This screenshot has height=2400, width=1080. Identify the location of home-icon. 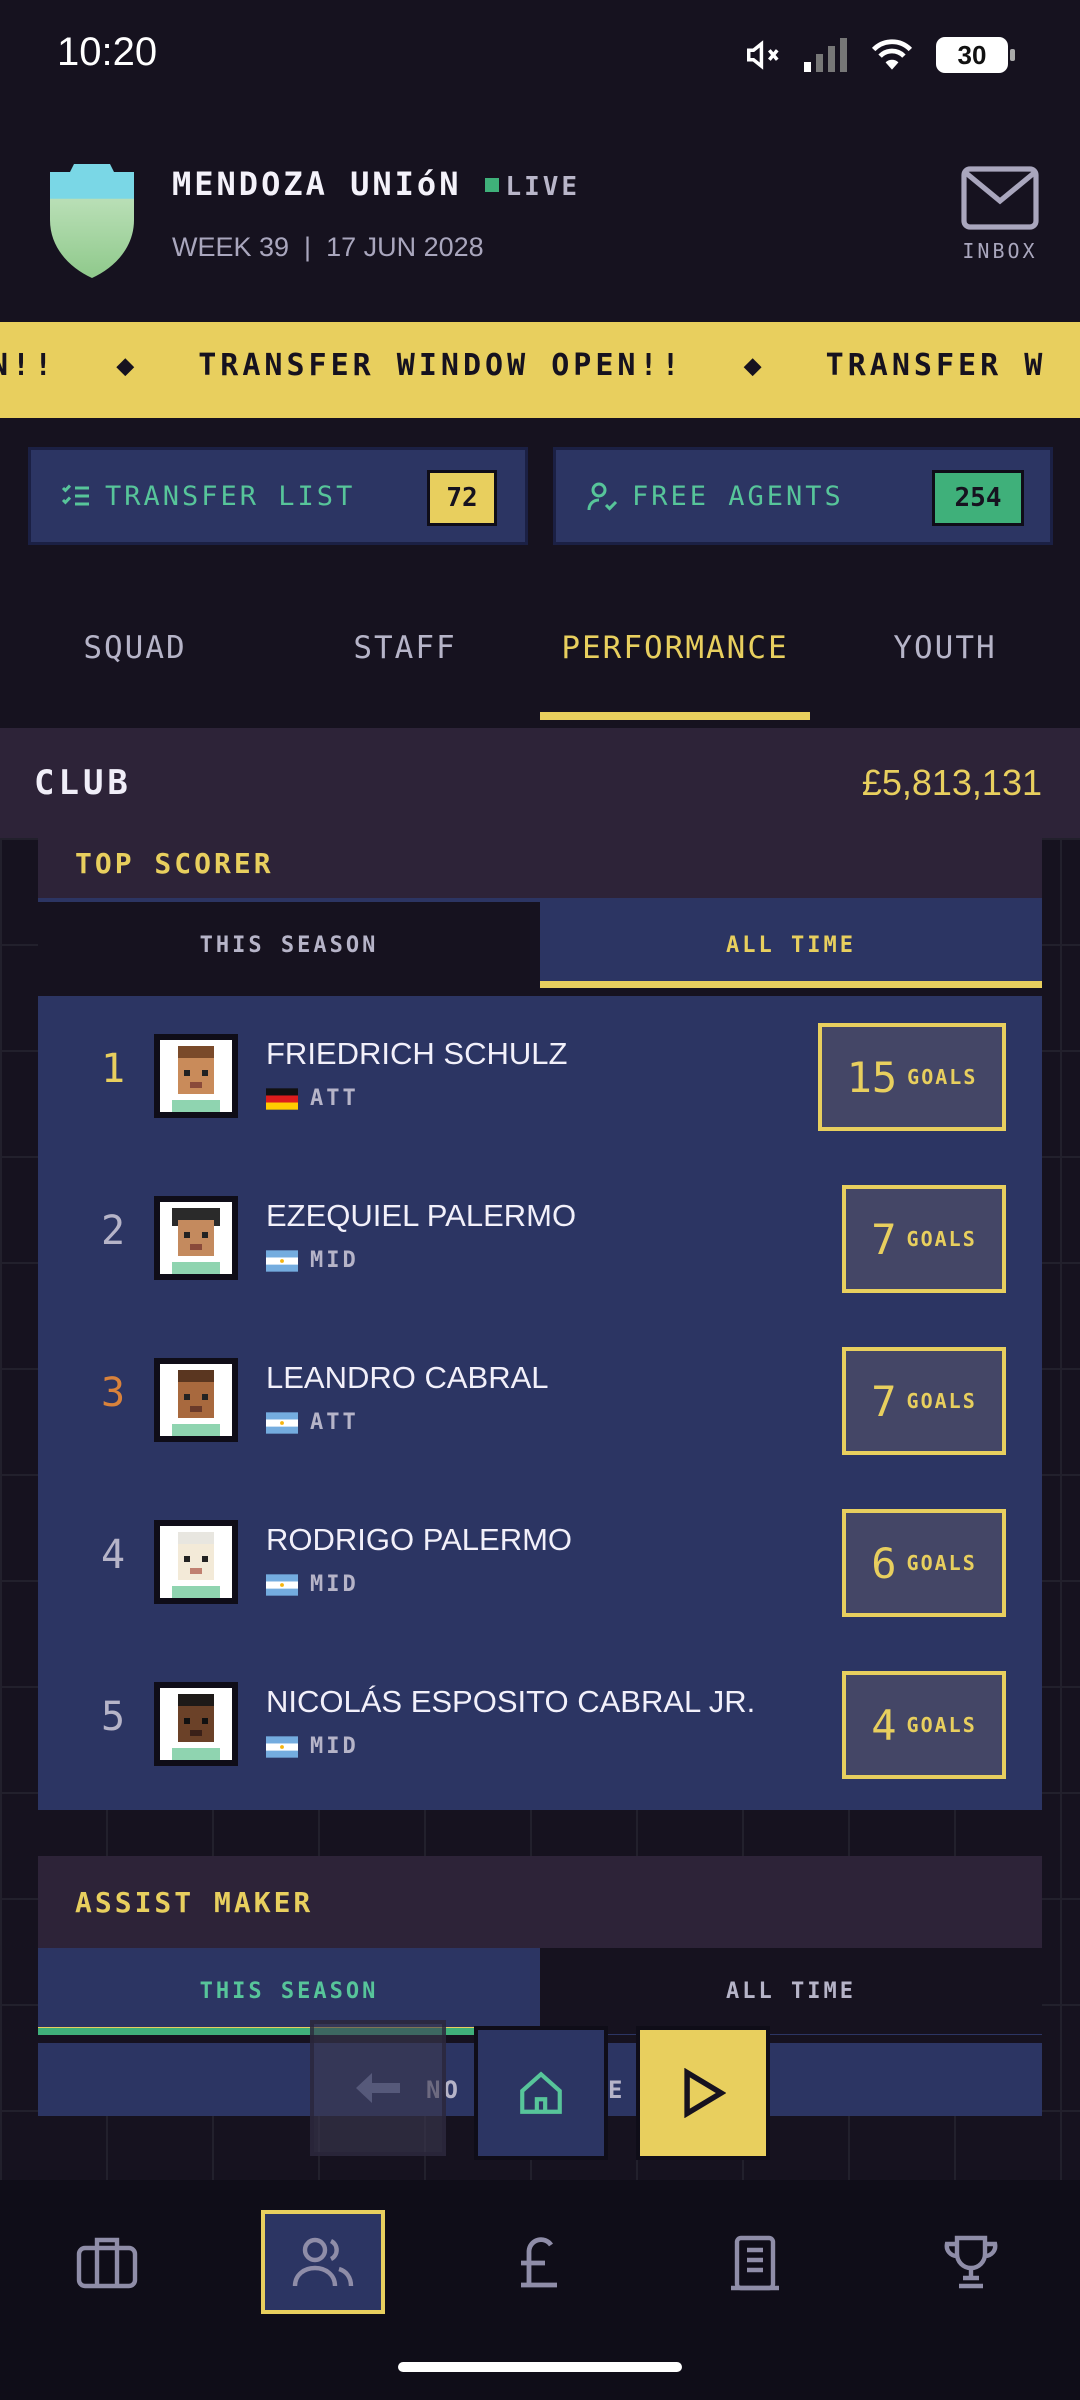
(541, 2092).